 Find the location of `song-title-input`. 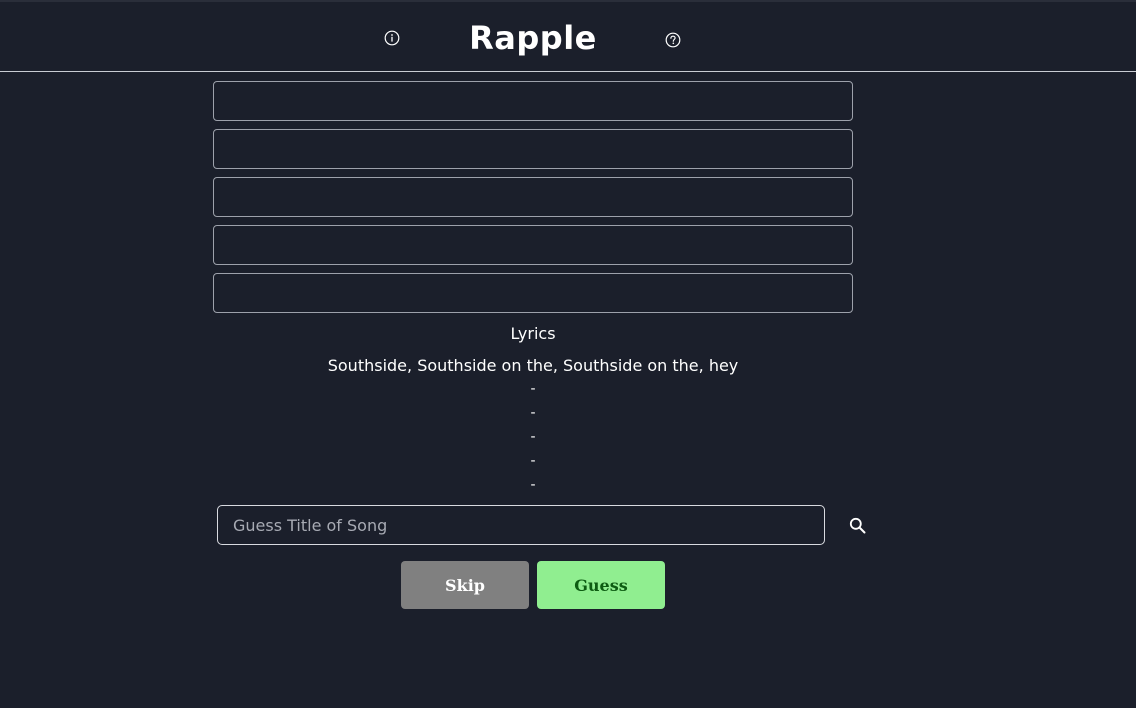

song-title-input is located at coordinates (521, 525).